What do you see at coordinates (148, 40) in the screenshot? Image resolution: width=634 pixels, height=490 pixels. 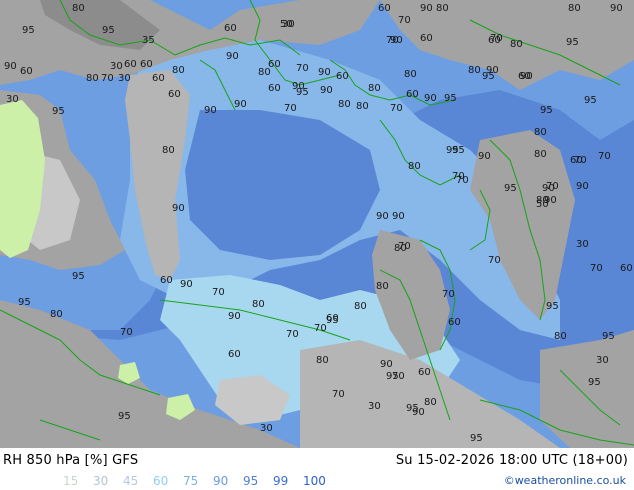 I see `contour-label: 35` at bounding box center [148, 40].